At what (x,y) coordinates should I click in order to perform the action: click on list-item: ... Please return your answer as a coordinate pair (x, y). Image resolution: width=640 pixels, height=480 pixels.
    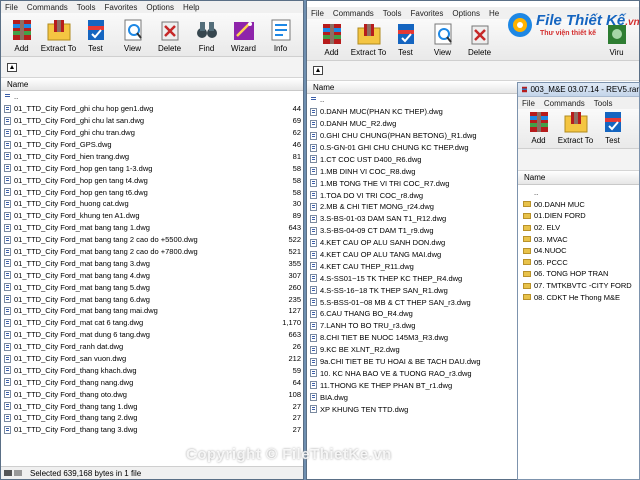
    Looking at the image, I should click on (578, 193).